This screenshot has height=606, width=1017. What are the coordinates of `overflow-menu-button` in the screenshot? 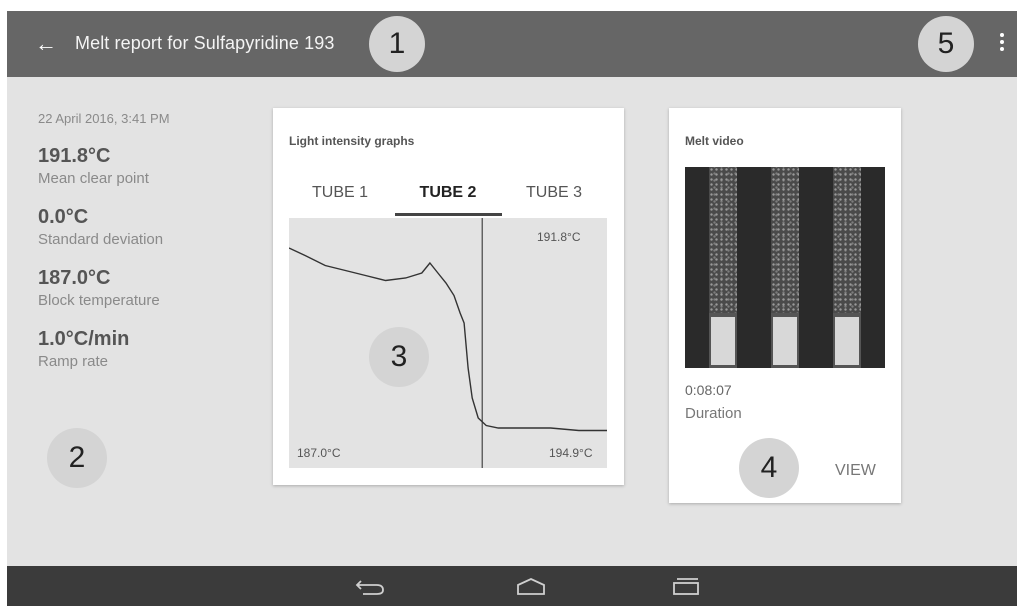 It's located at (1002, 44).